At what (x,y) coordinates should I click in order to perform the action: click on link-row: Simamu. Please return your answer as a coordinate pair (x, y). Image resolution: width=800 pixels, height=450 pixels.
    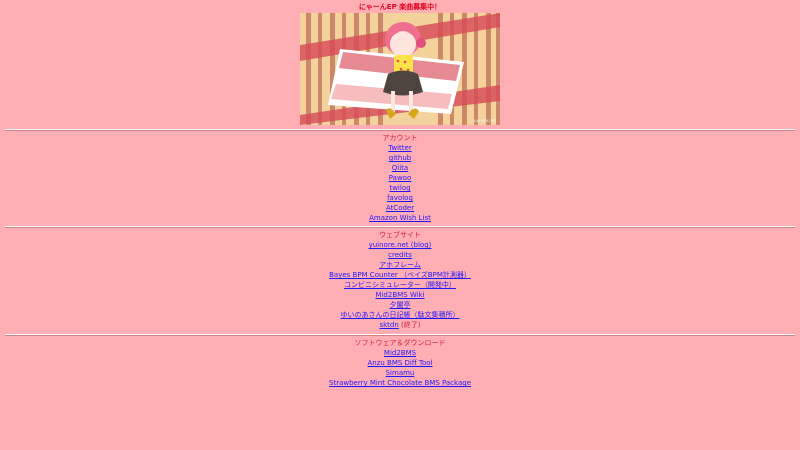
    Looking at the image, I should click on (400, 373).